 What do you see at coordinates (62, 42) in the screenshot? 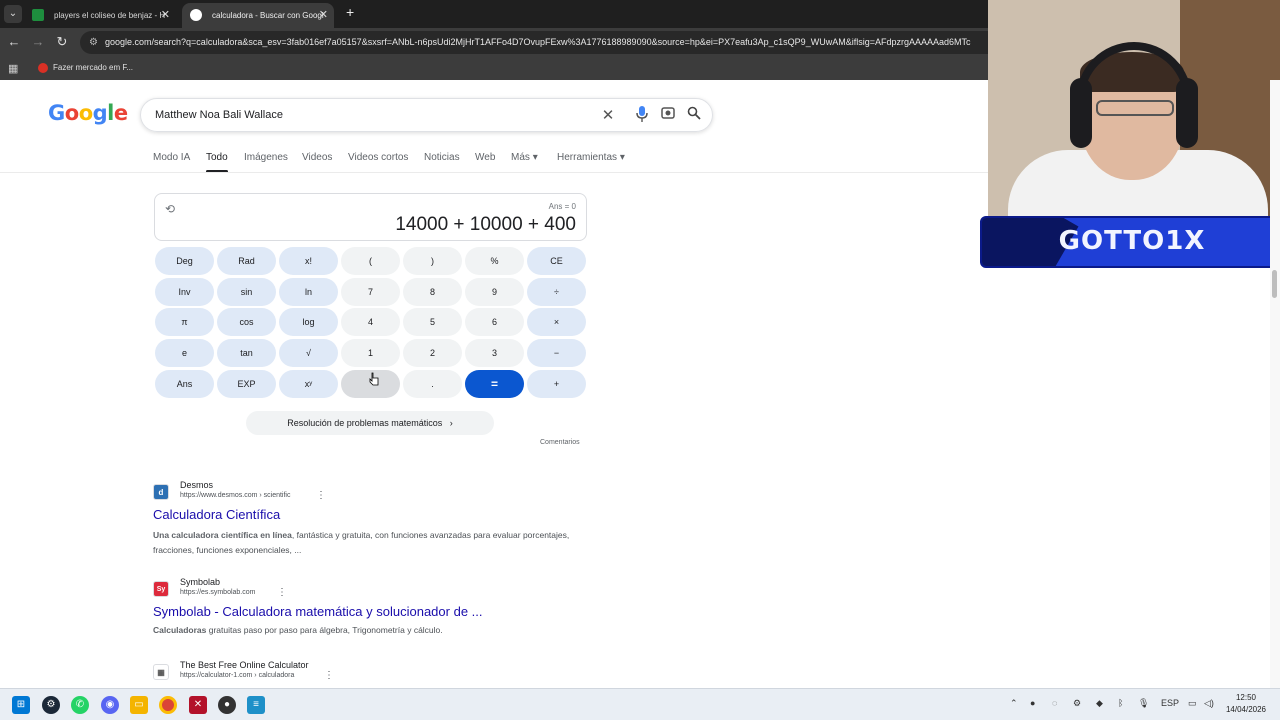
I see `reload-icon: ↻` at bounding box center [62, 42].